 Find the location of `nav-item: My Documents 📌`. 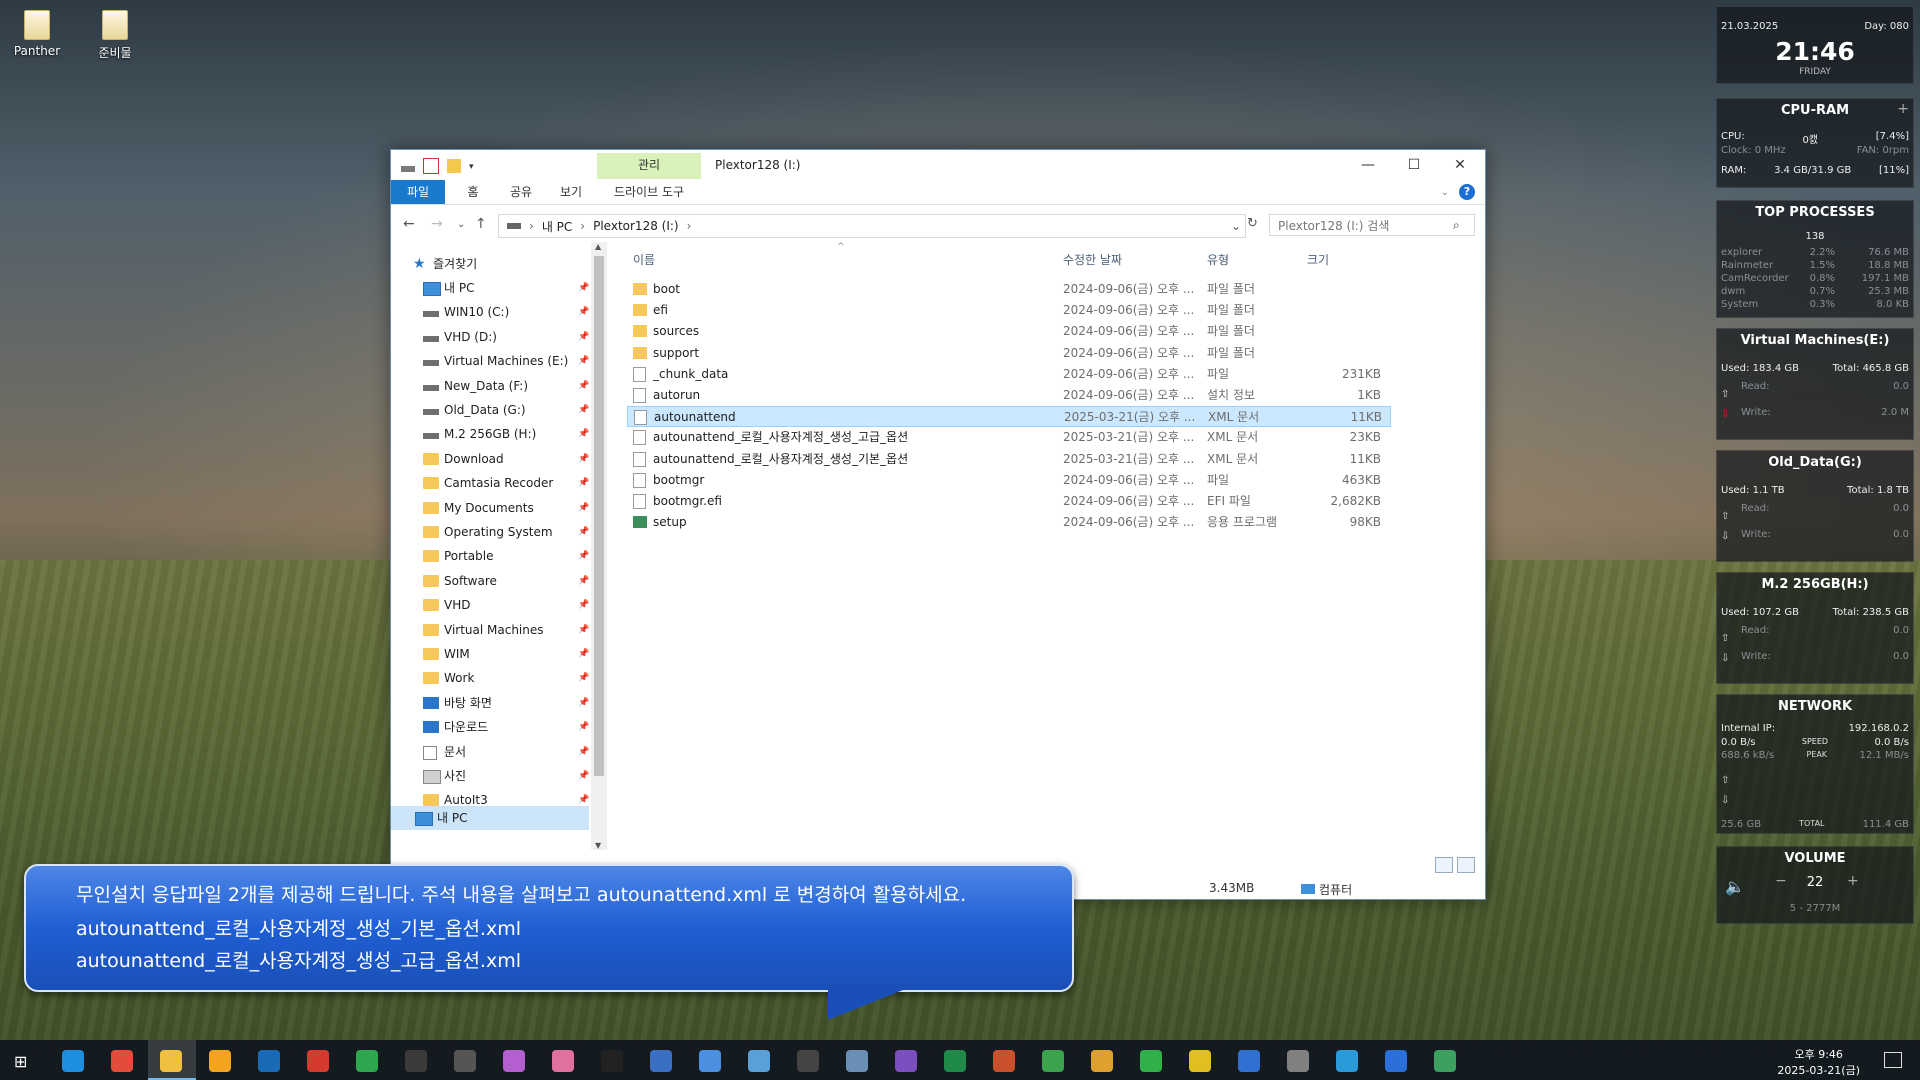

nav-item: My Documents 📌 is located at coordinates (491, 508).